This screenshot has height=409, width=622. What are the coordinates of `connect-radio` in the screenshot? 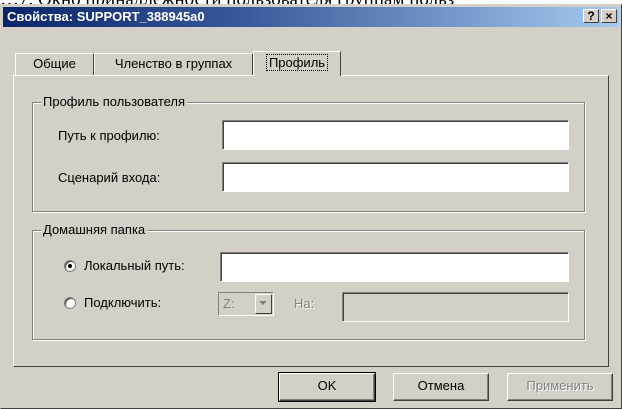 It's located at (70, 303).